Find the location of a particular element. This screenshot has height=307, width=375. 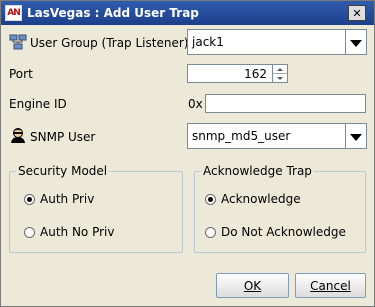

ok-button: OK is located at coordinates (252, 285).